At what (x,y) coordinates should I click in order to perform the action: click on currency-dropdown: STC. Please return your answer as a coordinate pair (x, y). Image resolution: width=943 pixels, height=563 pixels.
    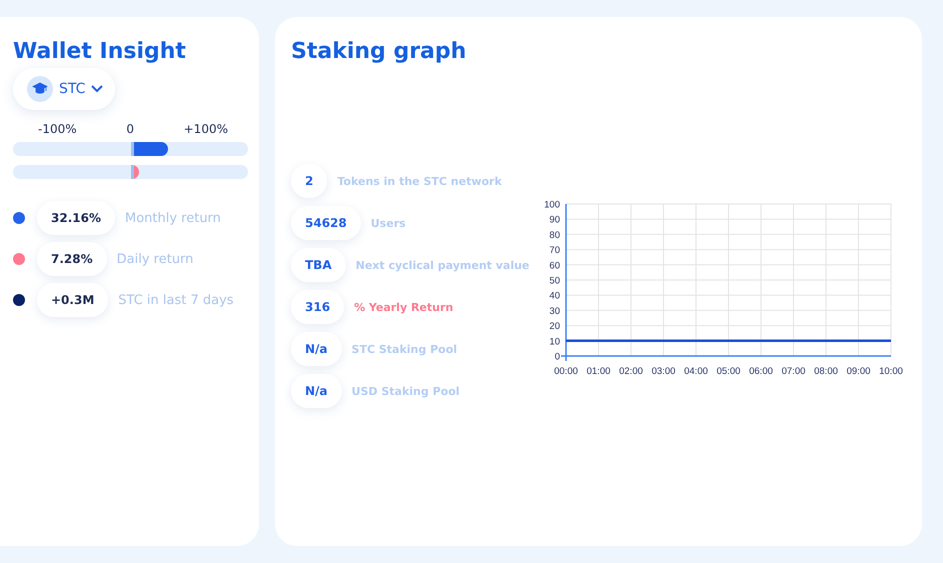
    Looking at the image, I should click on (64, 89).